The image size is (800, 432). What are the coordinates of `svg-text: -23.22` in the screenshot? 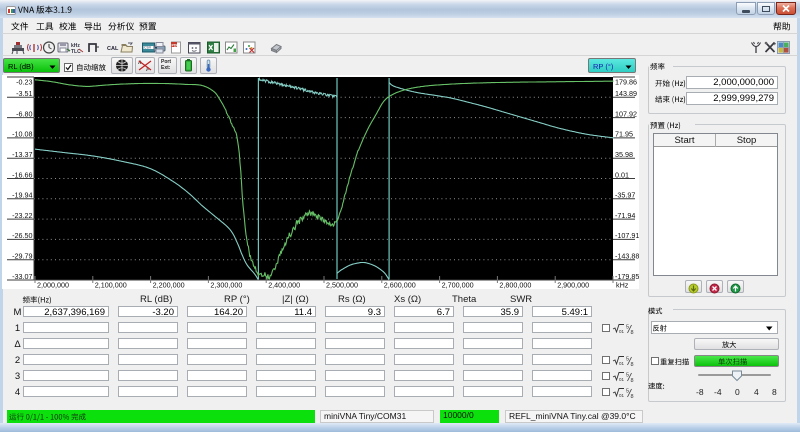 It's located at (22, 215).